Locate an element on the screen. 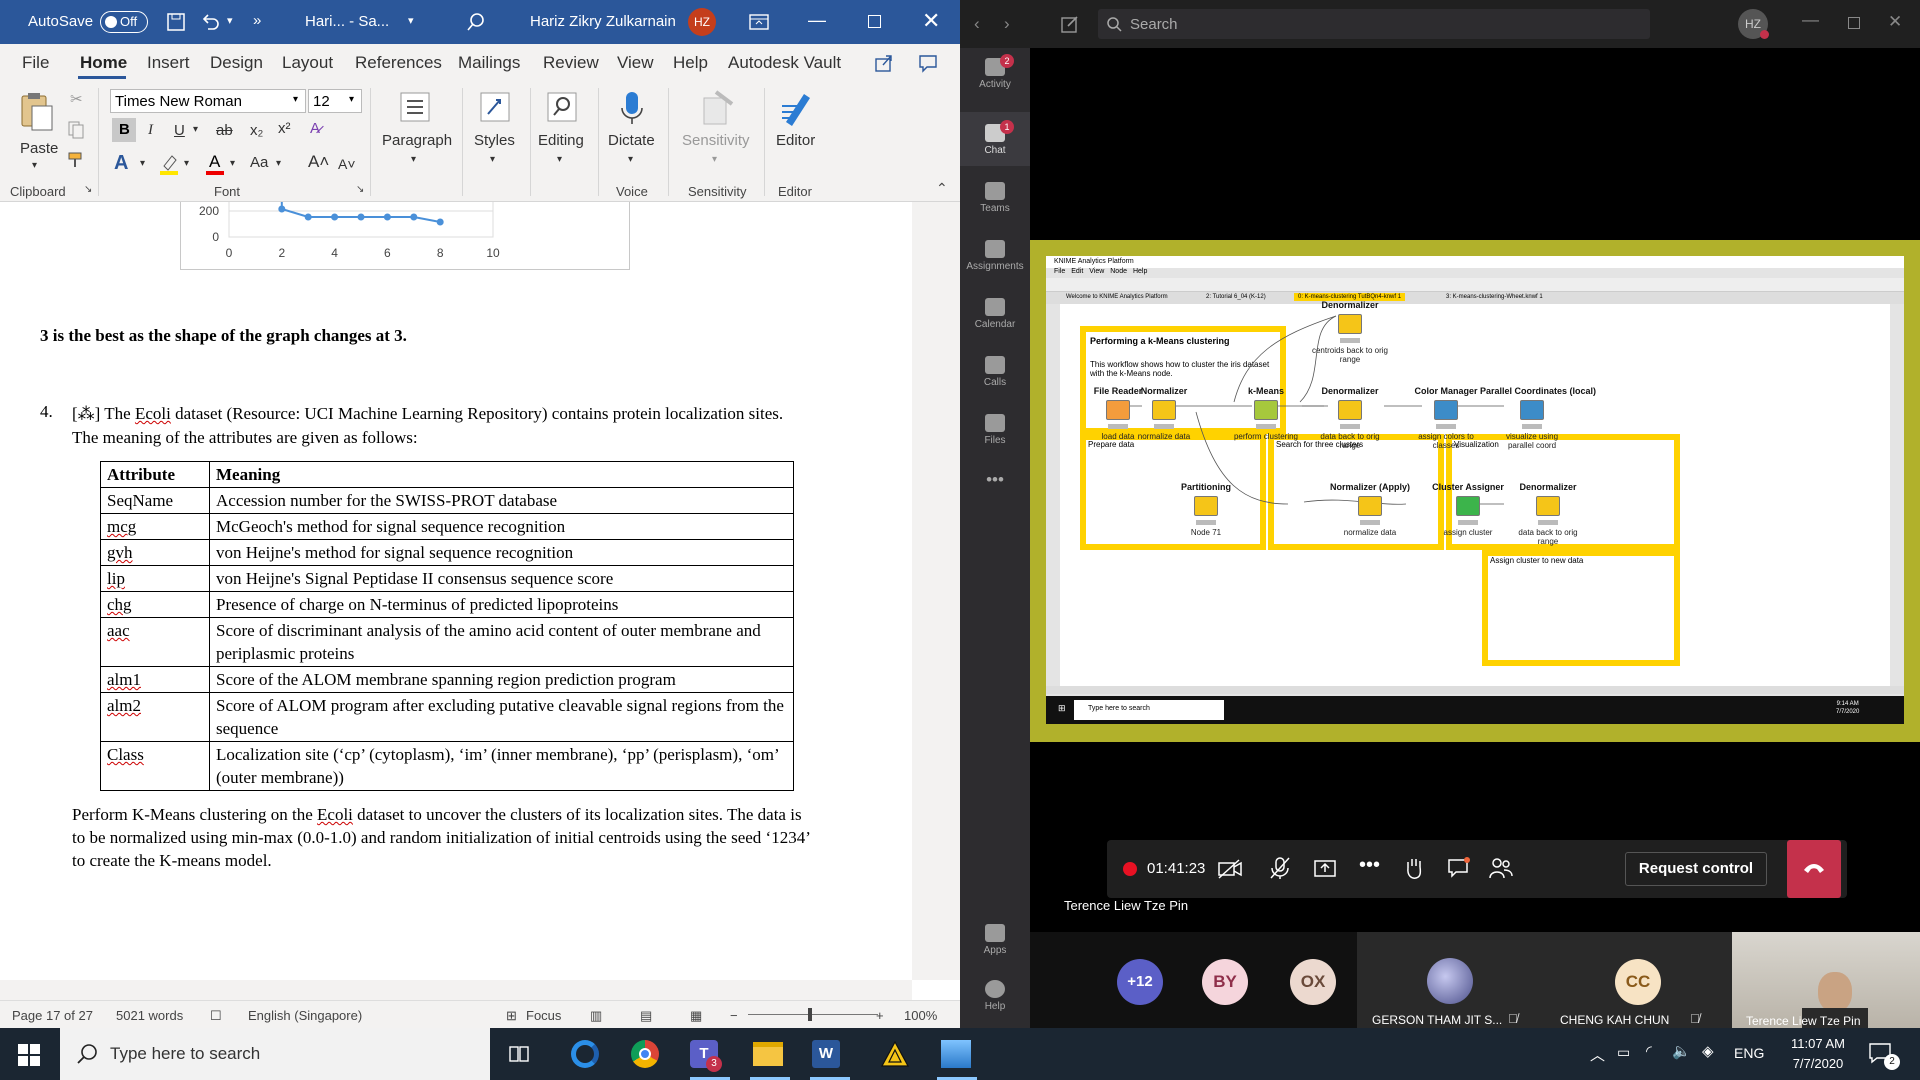 Image resolution: width=1920 pixels, height=1080 pixels. rail-teams: Teams is located at coordinates (995, 198).